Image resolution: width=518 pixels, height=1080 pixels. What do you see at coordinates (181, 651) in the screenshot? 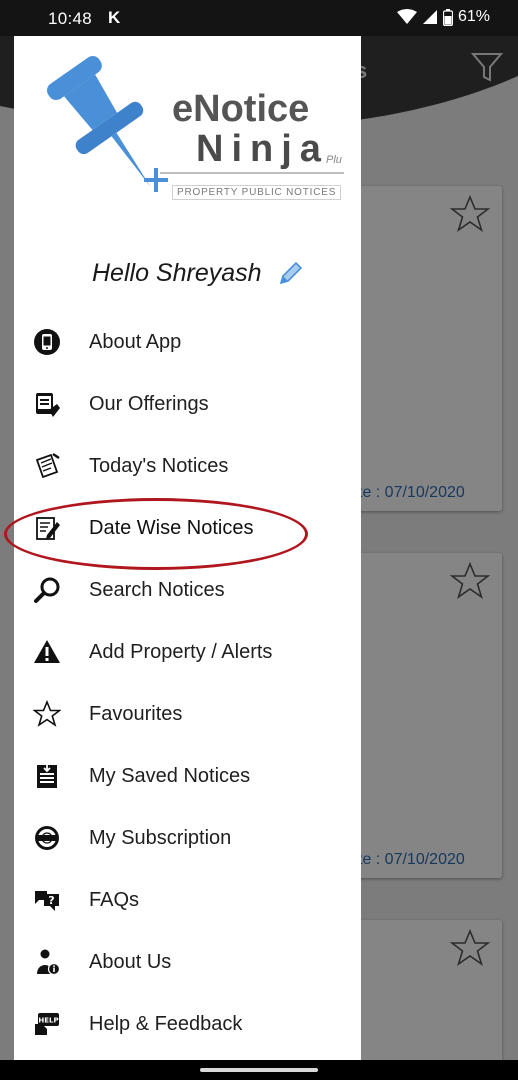
I see `menu-label: Add Property / Alerts` at bounding box center [181, 651].